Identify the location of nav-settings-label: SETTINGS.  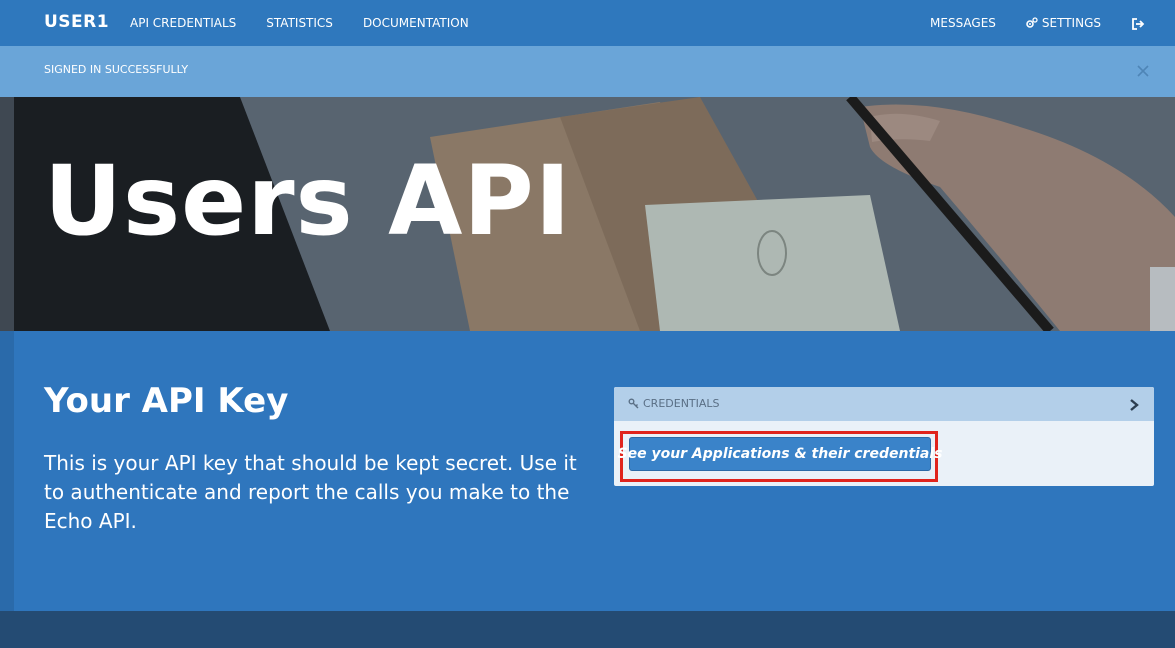
(1071, 23).